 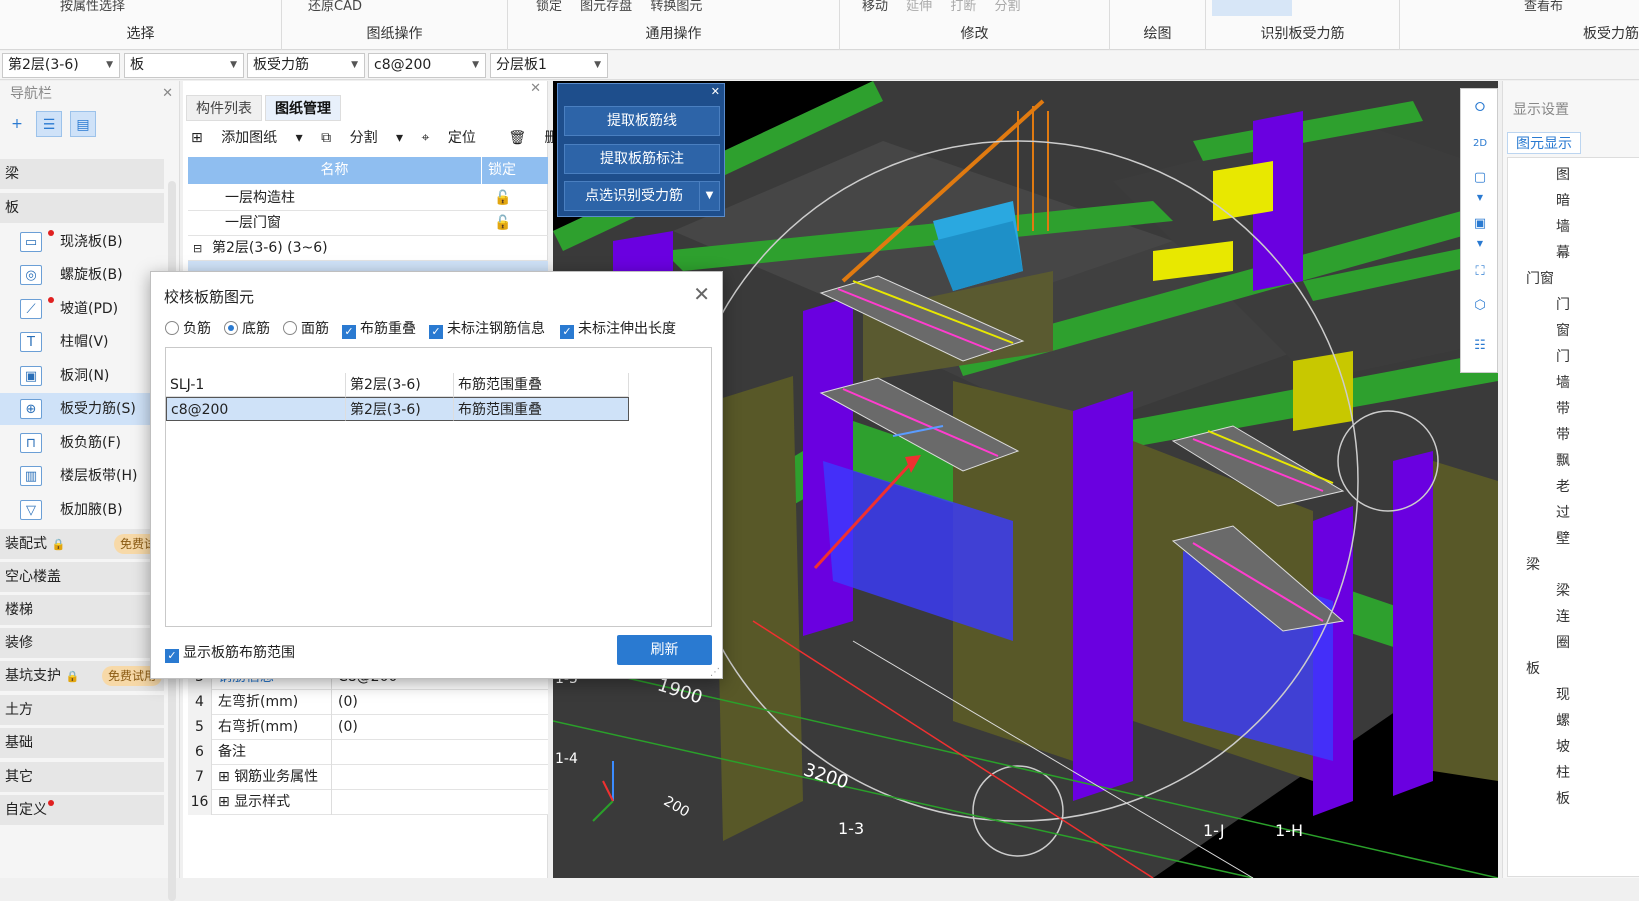 What do you see at coordinates (1563, 252) in the screenshot?
I see `tree-item: 幕` at bounding box center [1563, 252].